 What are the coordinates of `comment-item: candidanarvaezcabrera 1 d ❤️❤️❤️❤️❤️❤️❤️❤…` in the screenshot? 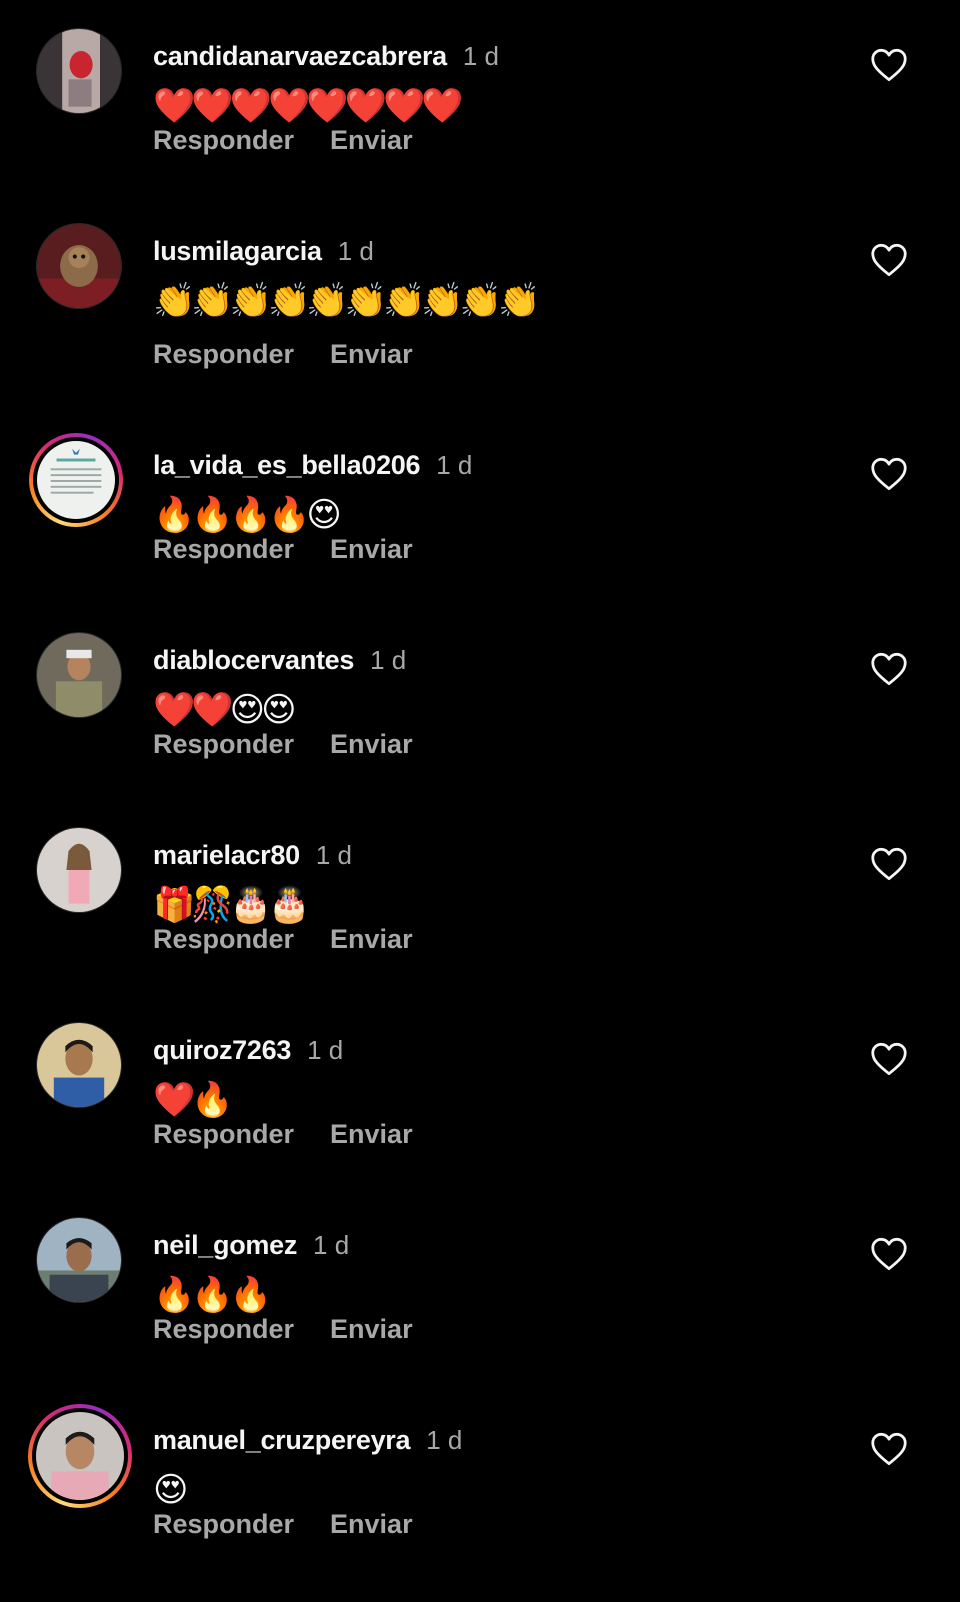 It's located at (480, 123).